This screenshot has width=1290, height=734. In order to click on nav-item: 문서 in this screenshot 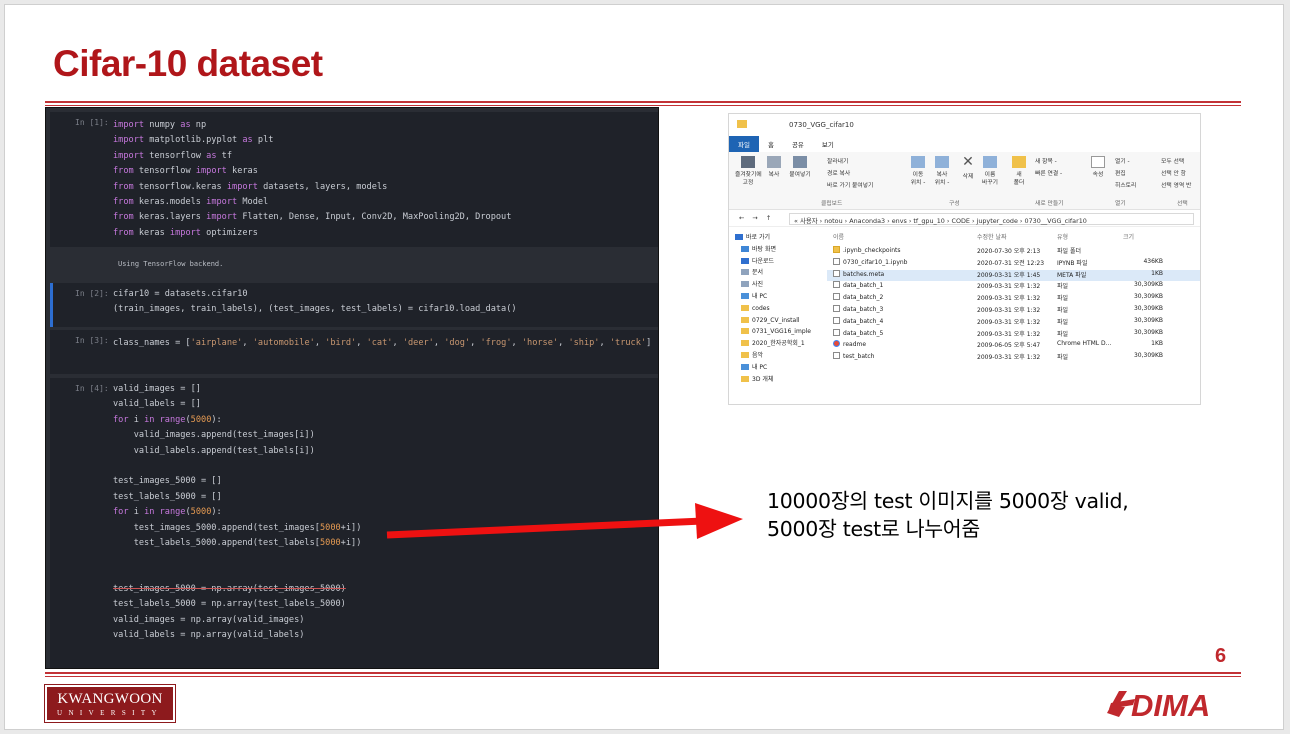, I will do `click(778, 273)`.